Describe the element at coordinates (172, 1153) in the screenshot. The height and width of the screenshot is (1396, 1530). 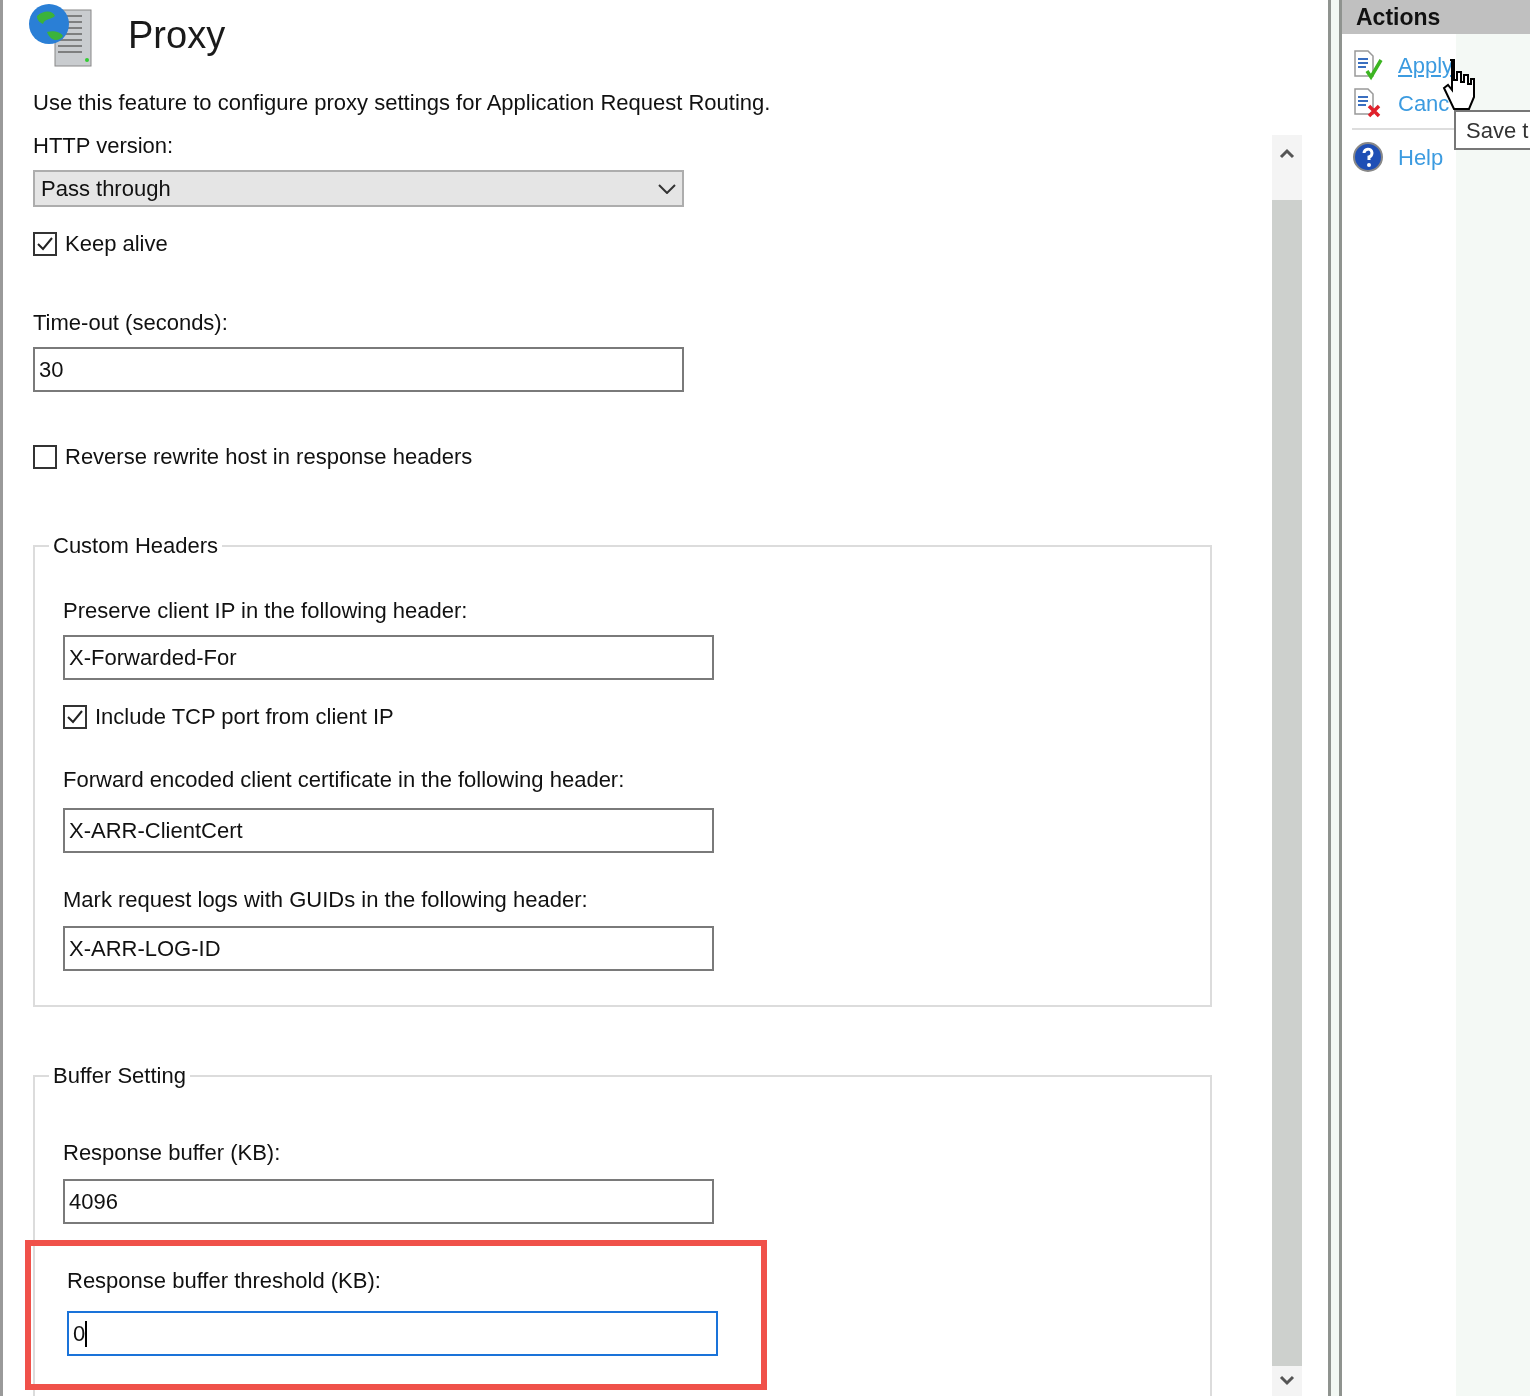
I see `field-label: Response buffer (KB):` at that location.